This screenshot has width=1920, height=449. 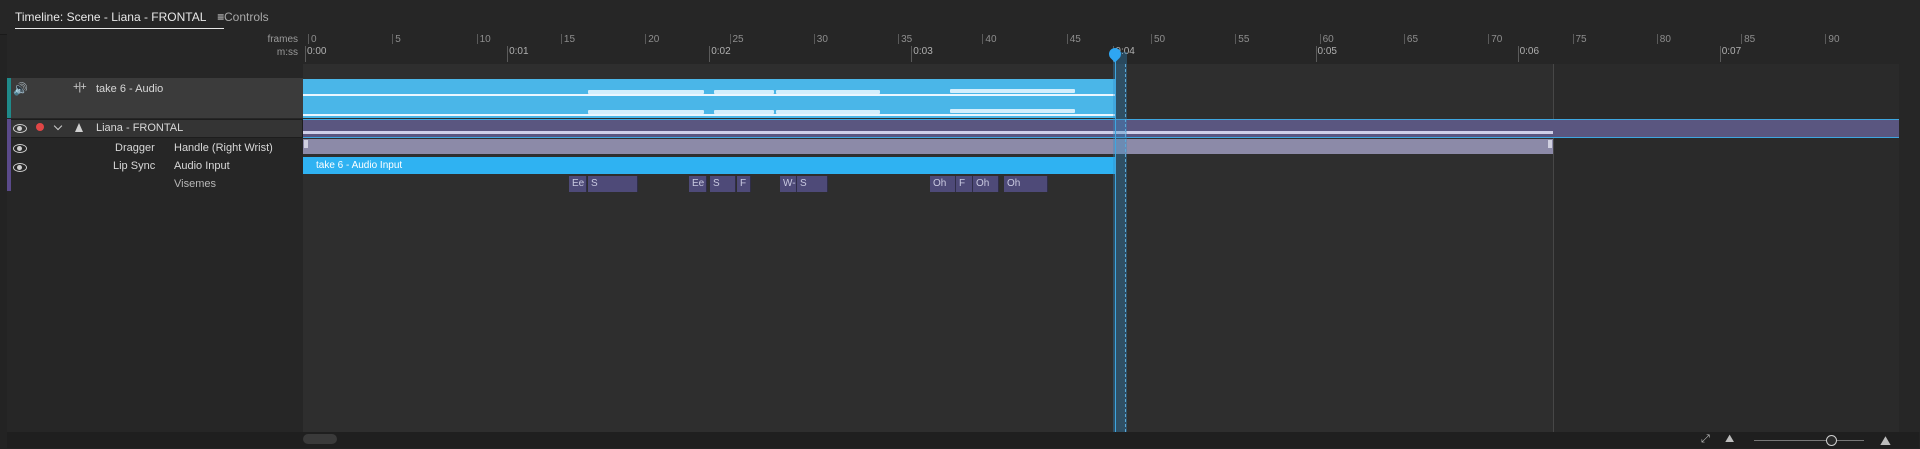 What do you see at coordinates (721, 51) in the screenshot?
I see `ruler-time-tick-label: 0:02` at bounding box center [721, 51].